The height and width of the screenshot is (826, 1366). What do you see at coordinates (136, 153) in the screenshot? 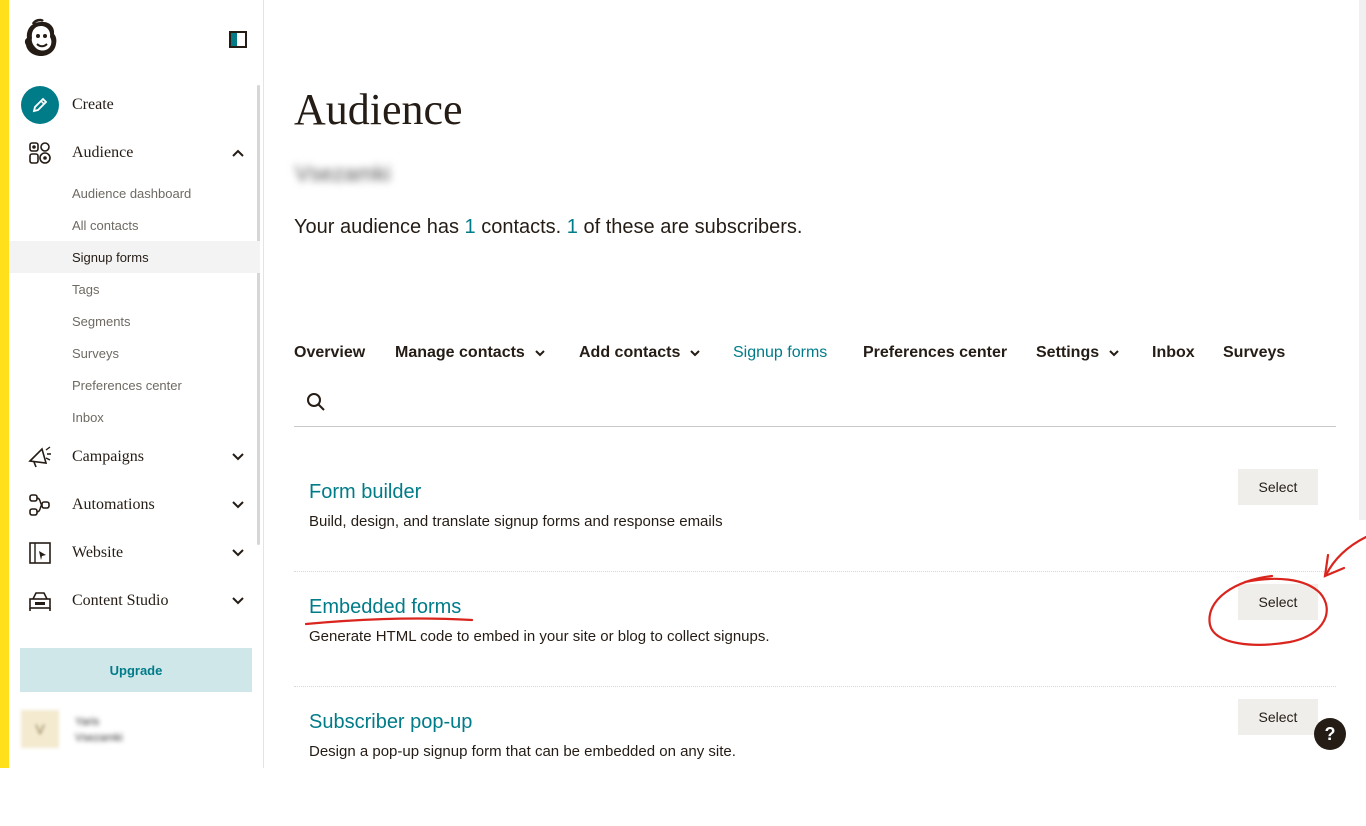
I see `sidebar-item-audience: Audience` at bounding box center [136, 153].